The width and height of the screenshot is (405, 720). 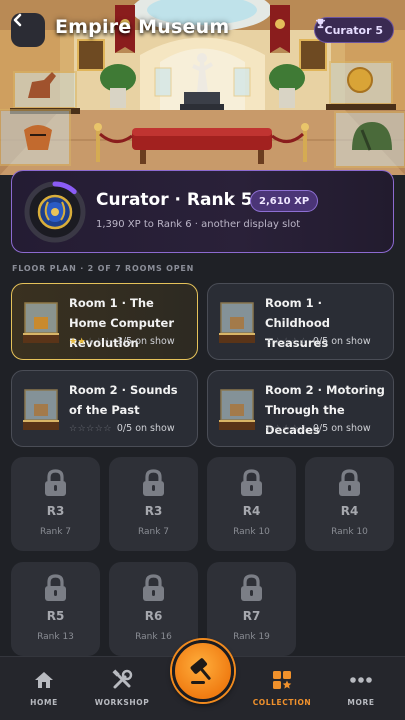 I want to click on nav-home: HOME, so click(x=44, y=688).